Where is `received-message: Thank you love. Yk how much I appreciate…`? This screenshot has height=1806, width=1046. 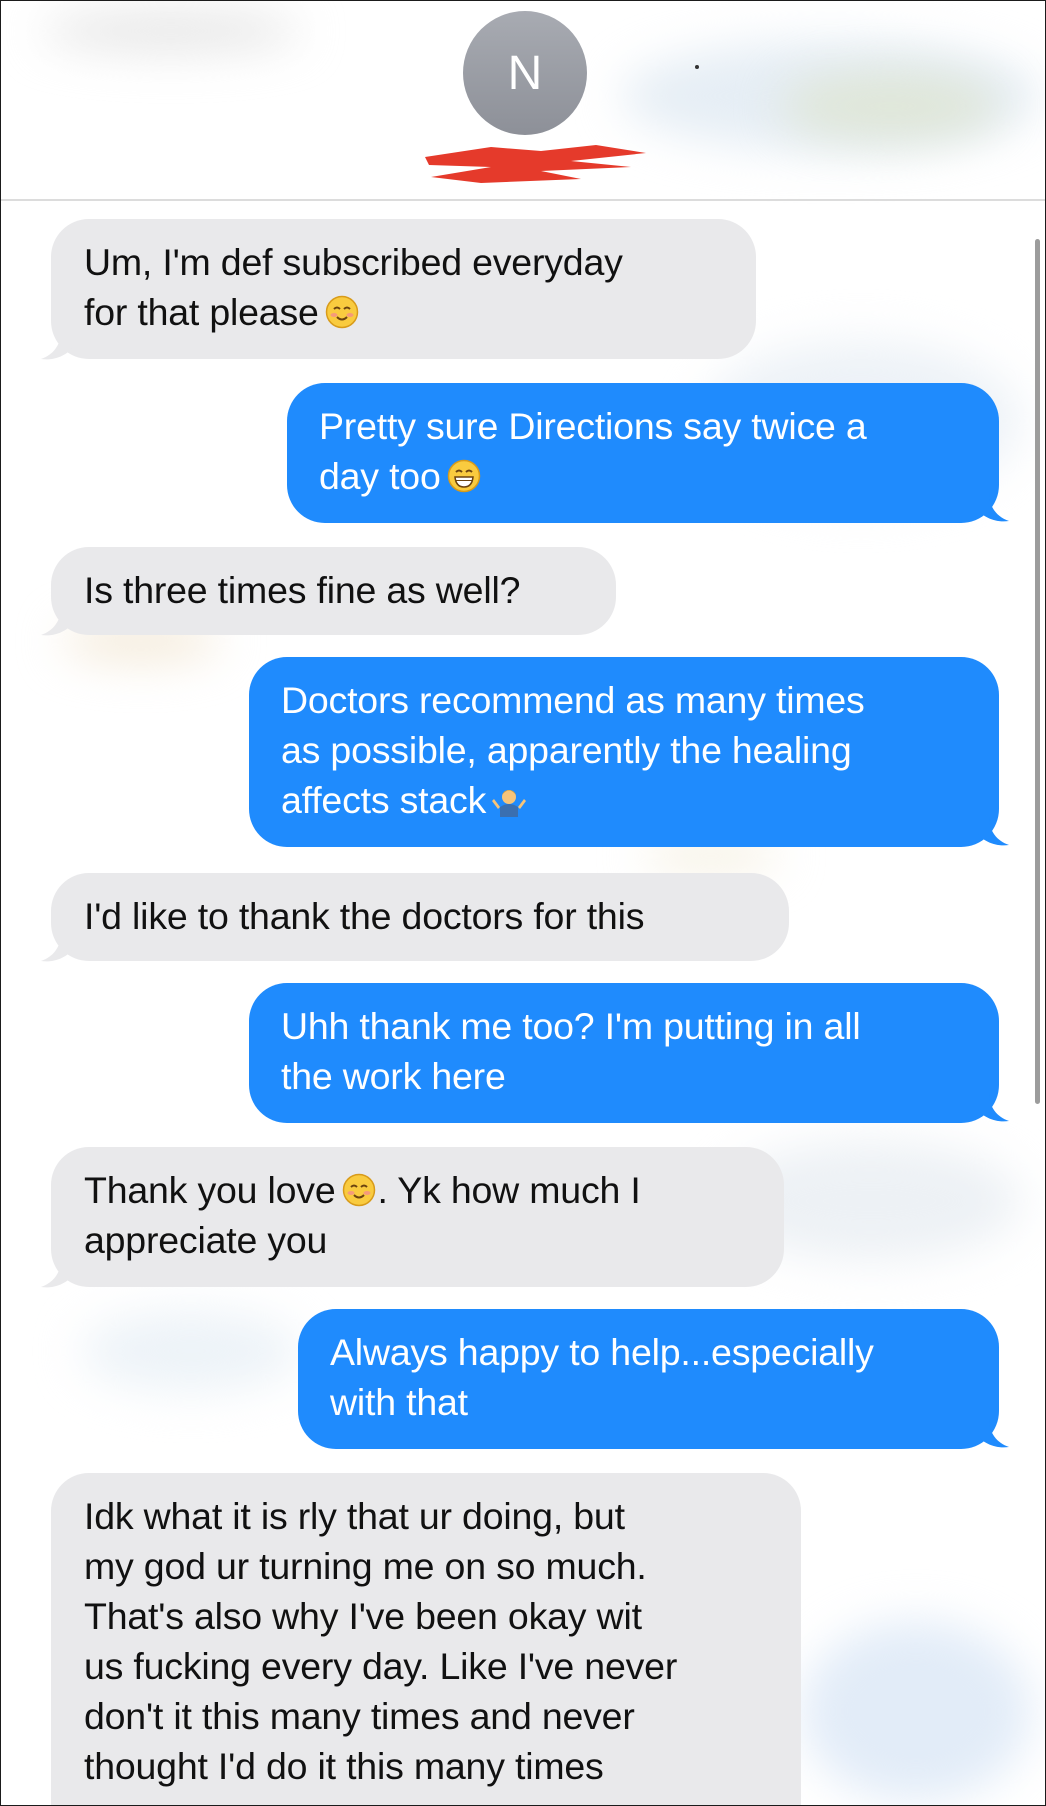
received-message: Thank you love. Yk how much I appreciate… is located at coordinates (417, 1217).